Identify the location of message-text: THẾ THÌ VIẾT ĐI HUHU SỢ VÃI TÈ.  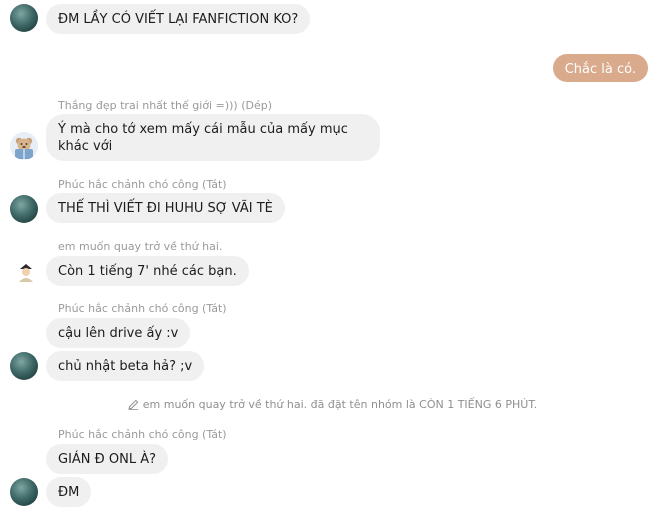
(165, 208).